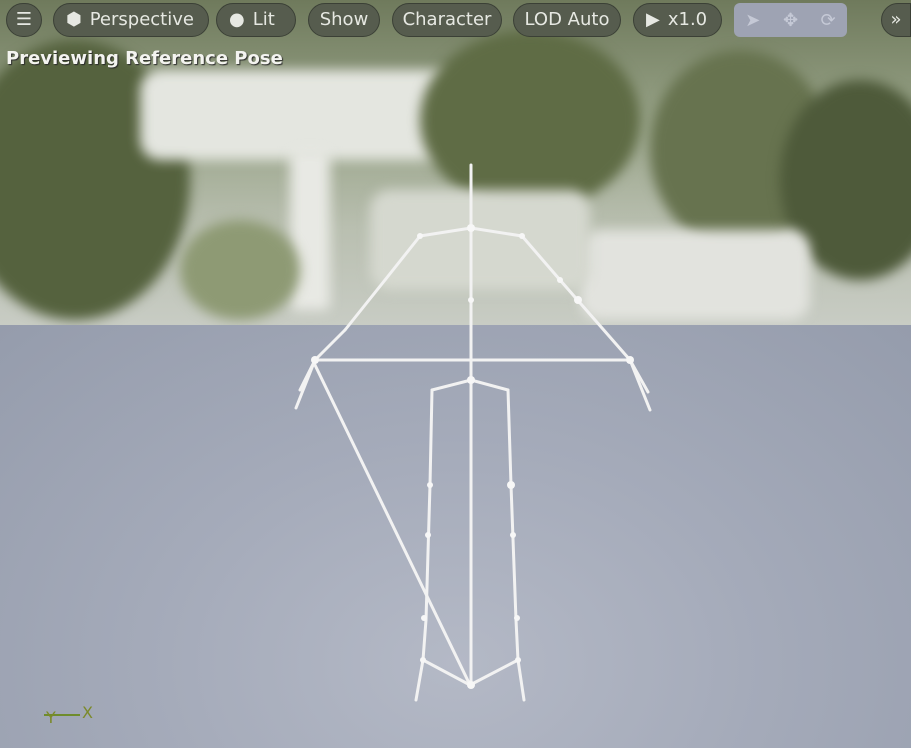  I want to click on chevron-double-right-icon: », so click(896, 19).